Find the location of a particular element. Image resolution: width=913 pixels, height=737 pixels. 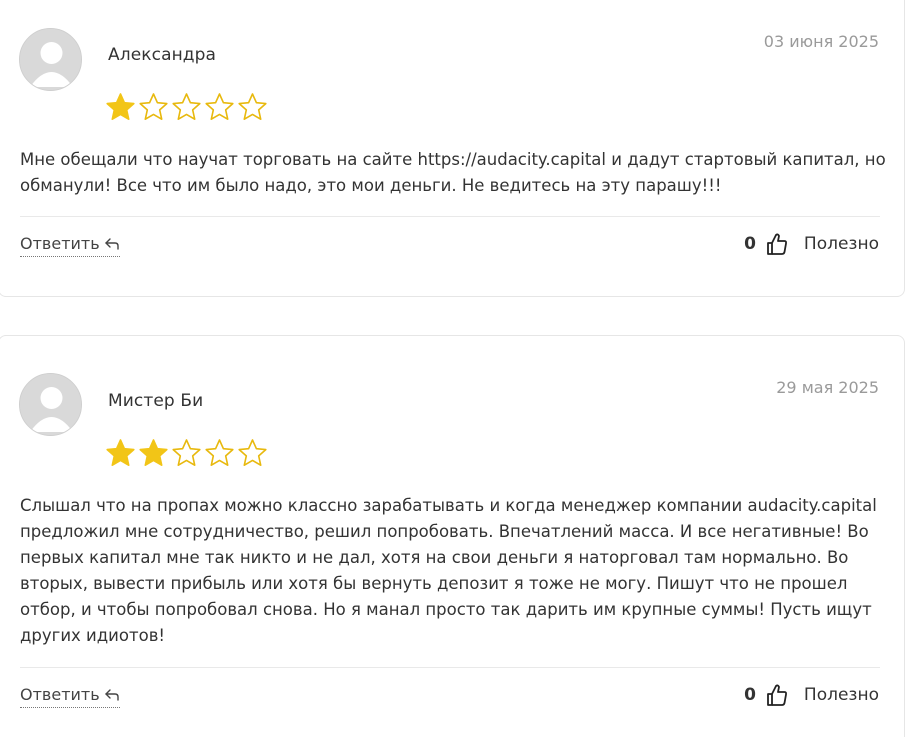

review-date: 03 июня 2025 is located at coordinates (821, 41).